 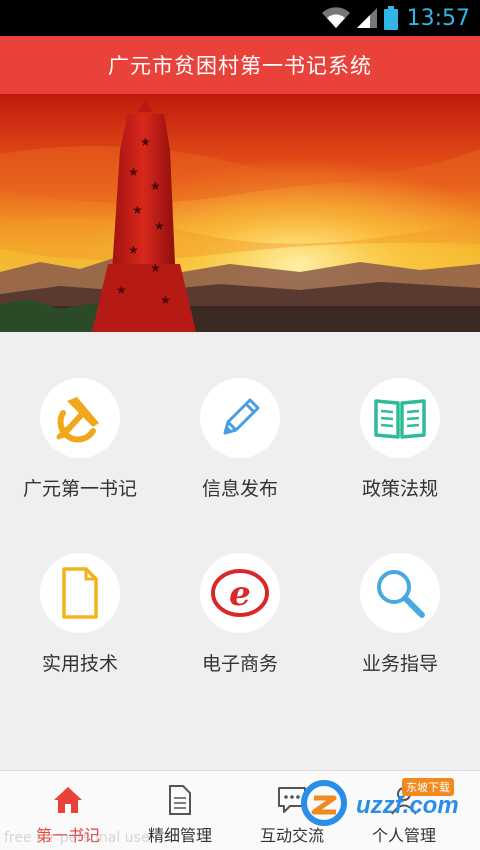 I want to click on menu-item-ecommerce: e 电子商务, so click(x=240, y=594).